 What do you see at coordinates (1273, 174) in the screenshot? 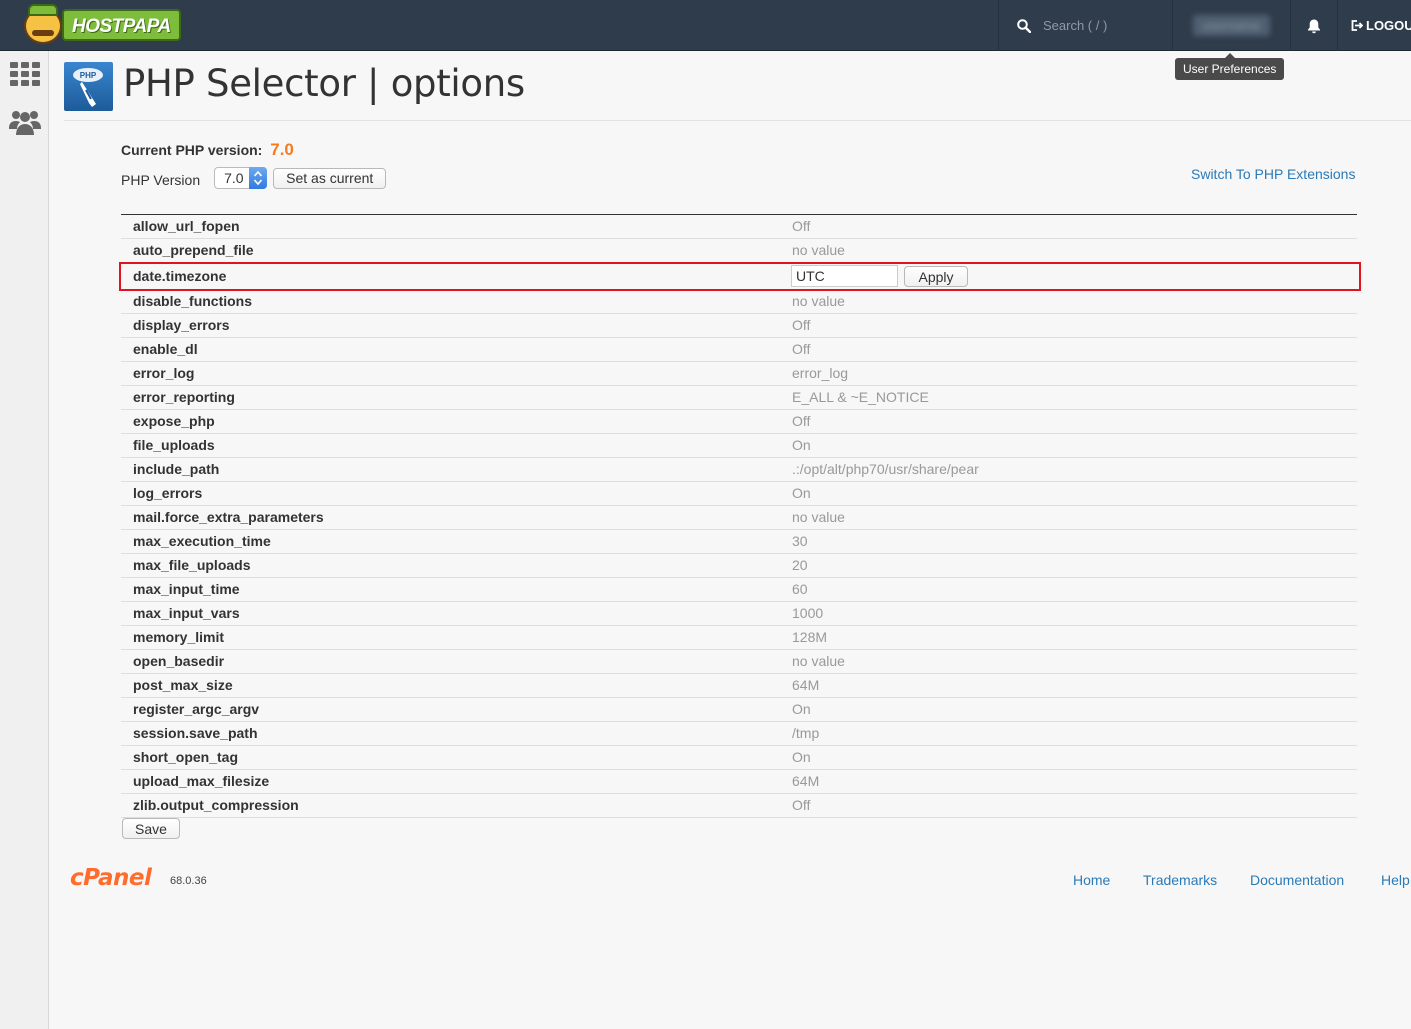
I see `switch-to-php-extensions-link: Switch To PHP Extensions` at bounding box center [1273, 174].